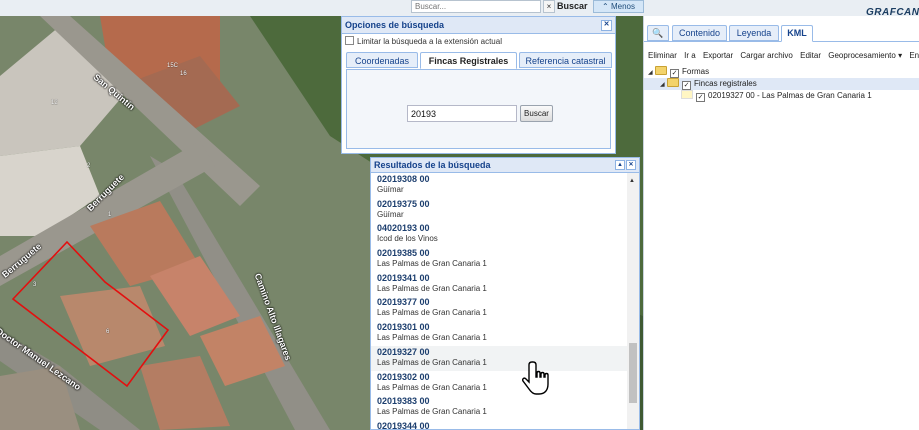  I want to click on scroll-thumb, so click(633, 373).